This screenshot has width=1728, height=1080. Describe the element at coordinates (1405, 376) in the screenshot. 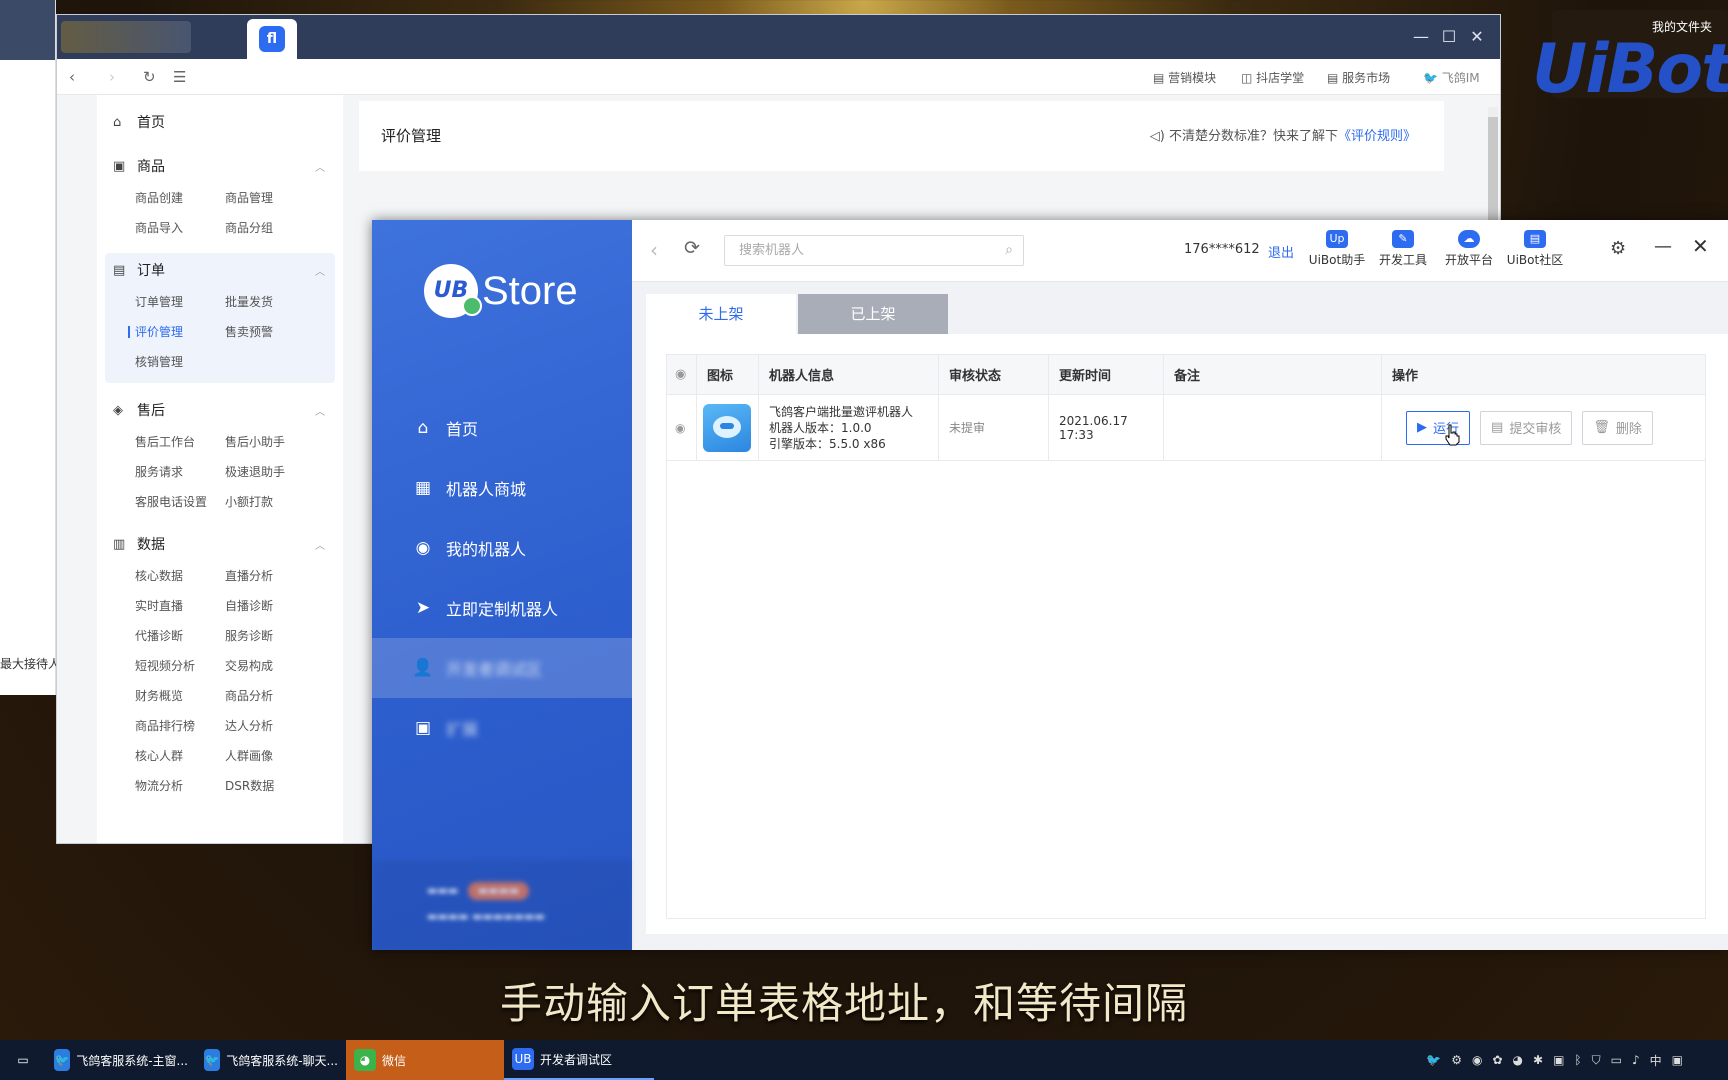

I see `header-actions: 操作` at that location.